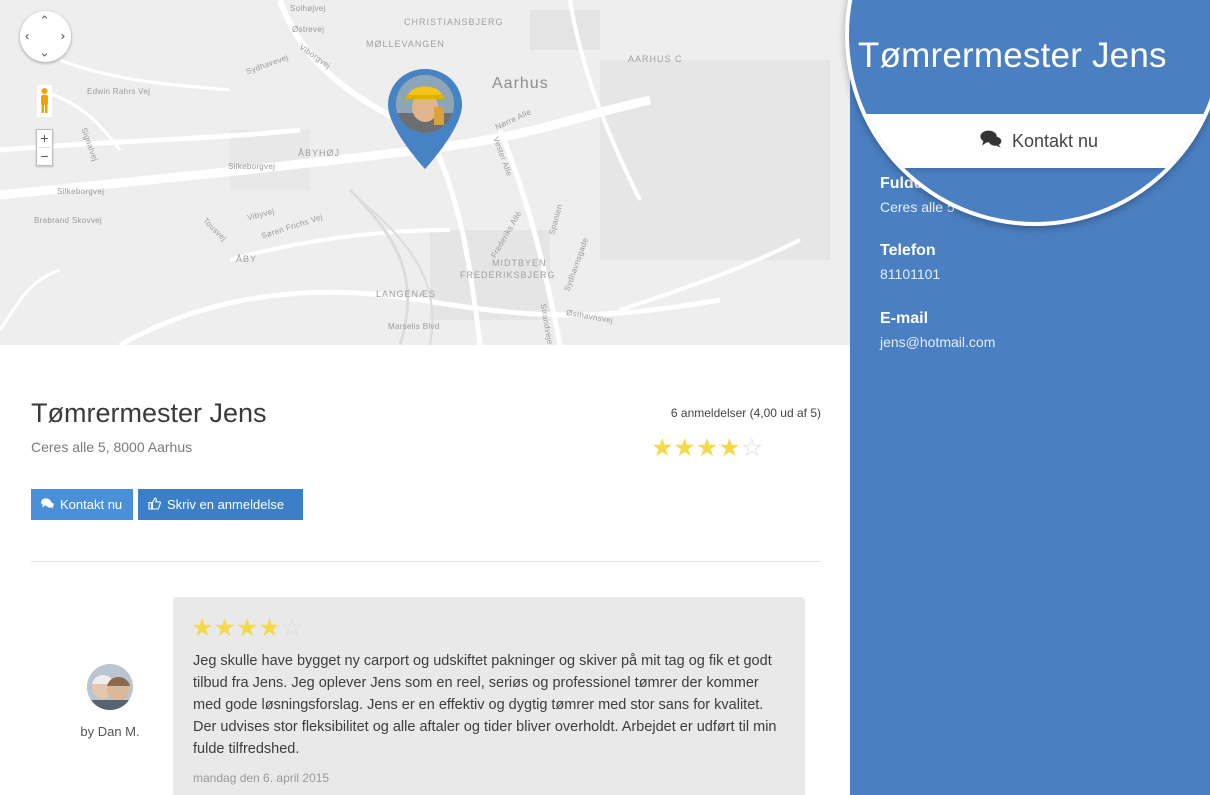  What do you see at coordinates (59, 36) in the screenshot?
I see `chevron-right-icon: ⌃` at bounding box center [59, 36].